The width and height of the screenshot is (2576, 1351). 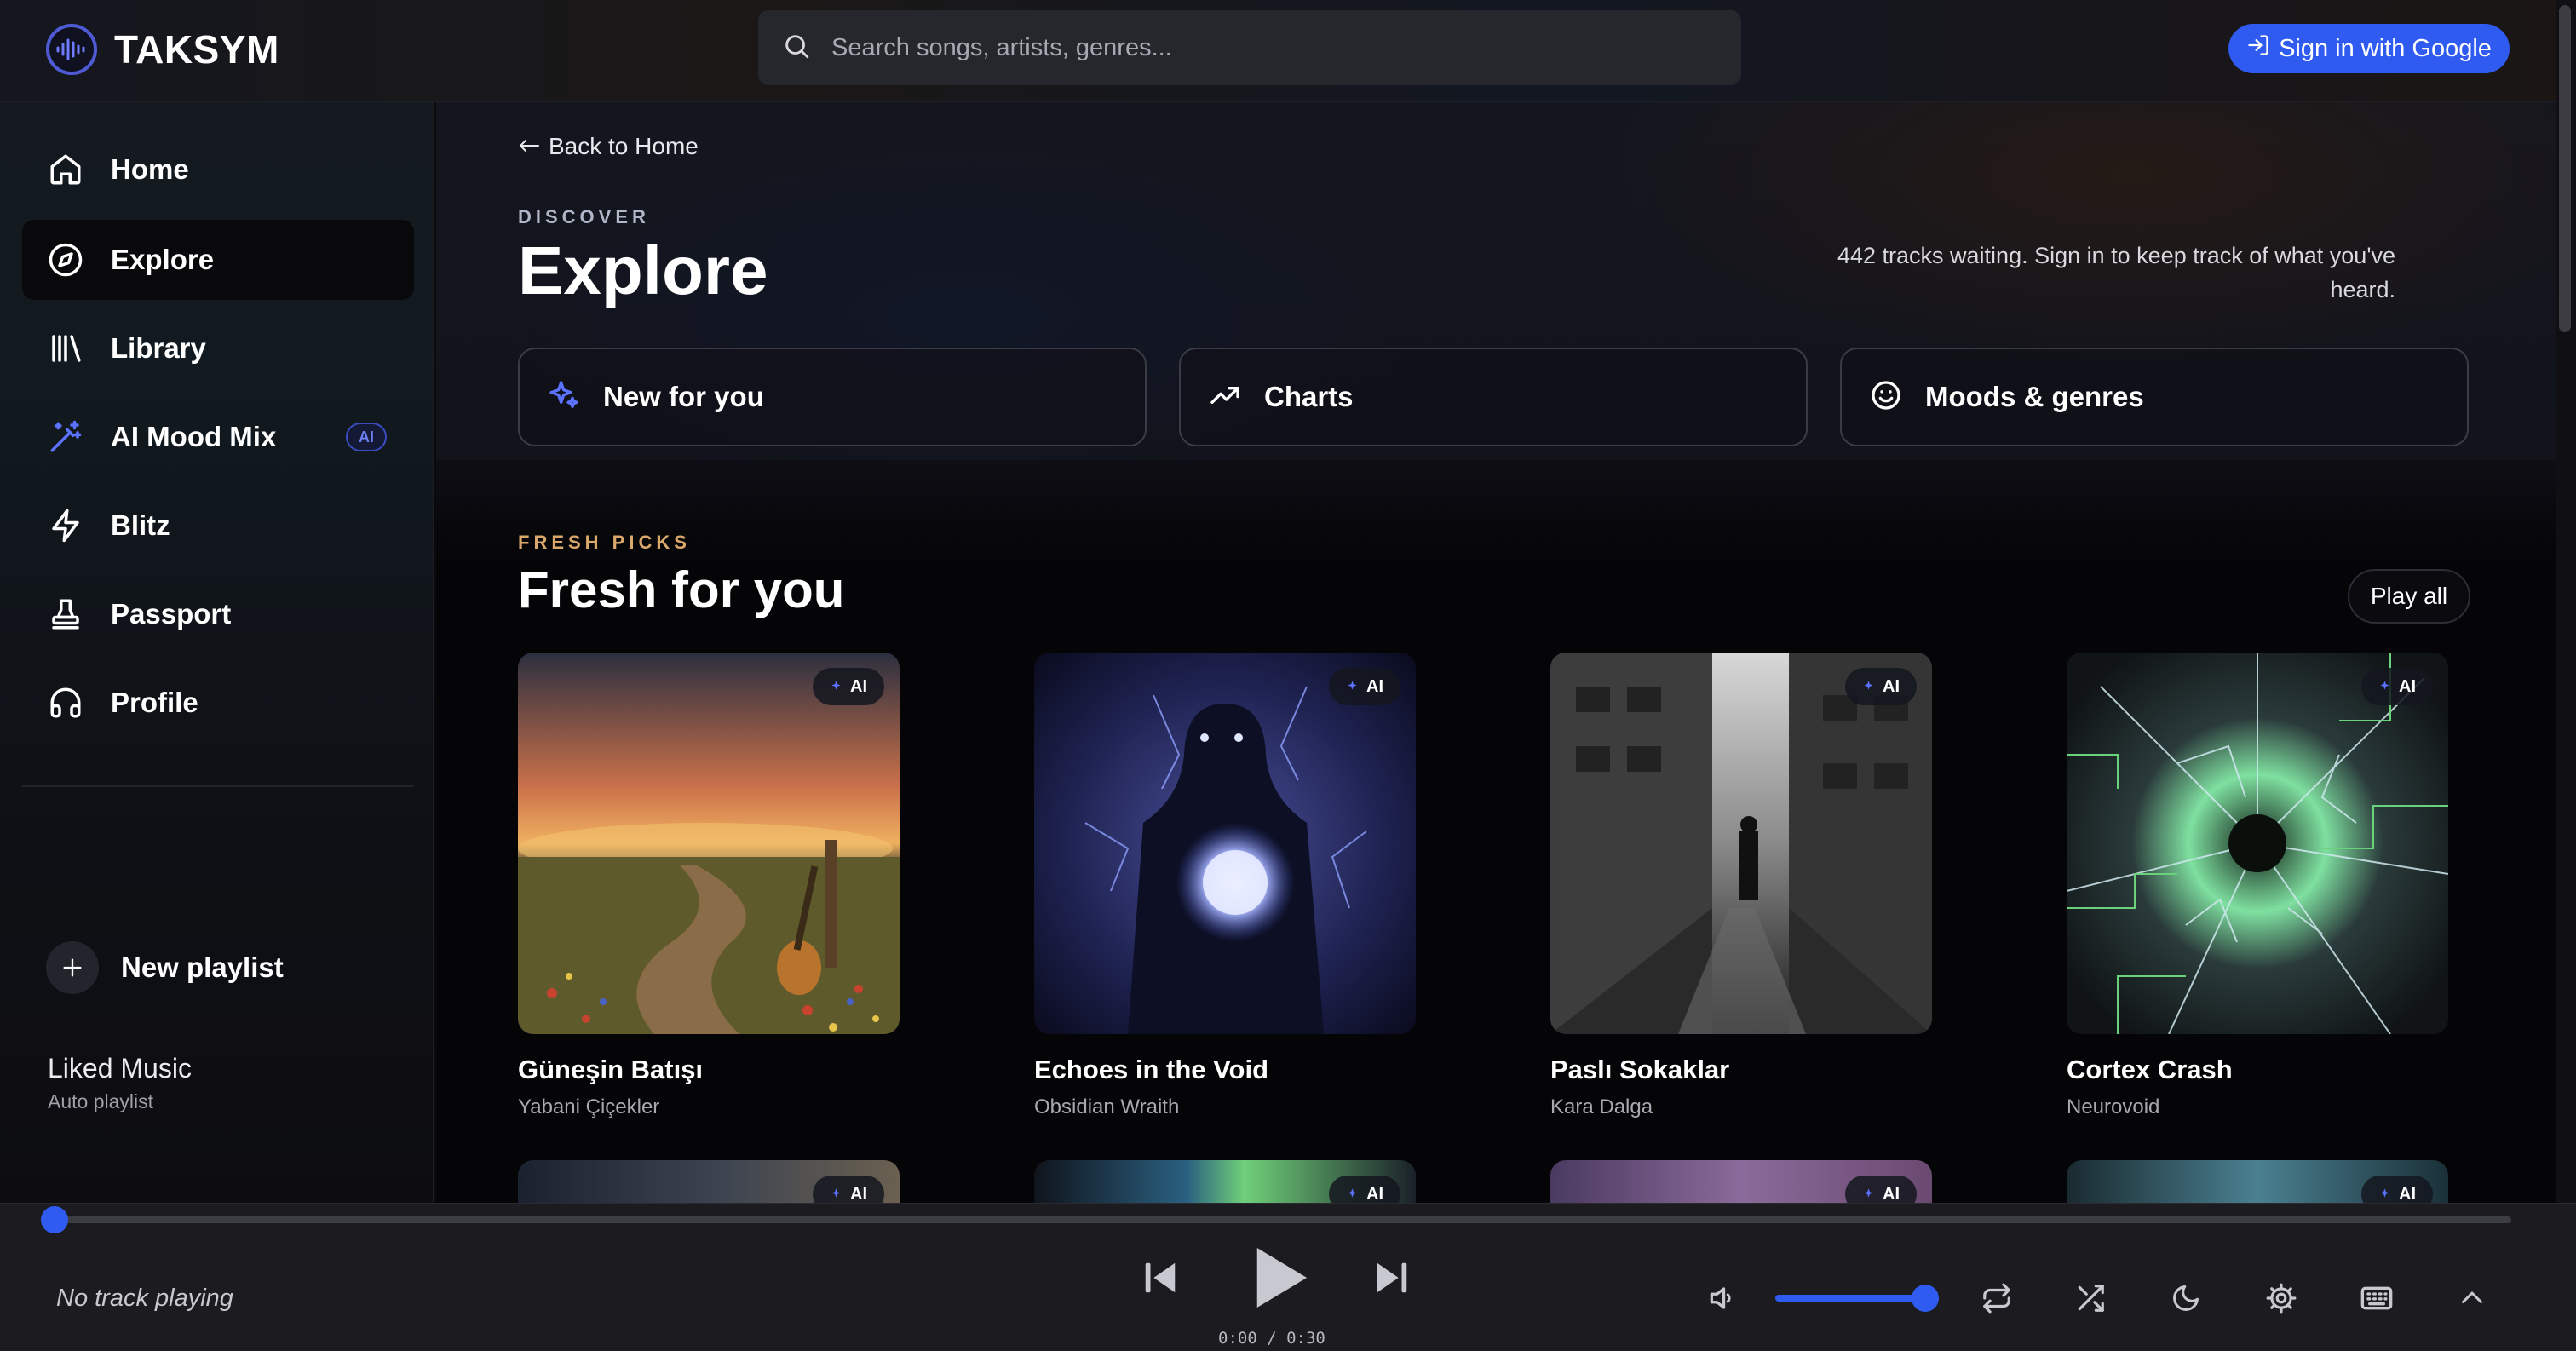 What do you see at coordinates (65, 169) in the screenshot?
I see `home-icon` at bounding box center [65, 169].